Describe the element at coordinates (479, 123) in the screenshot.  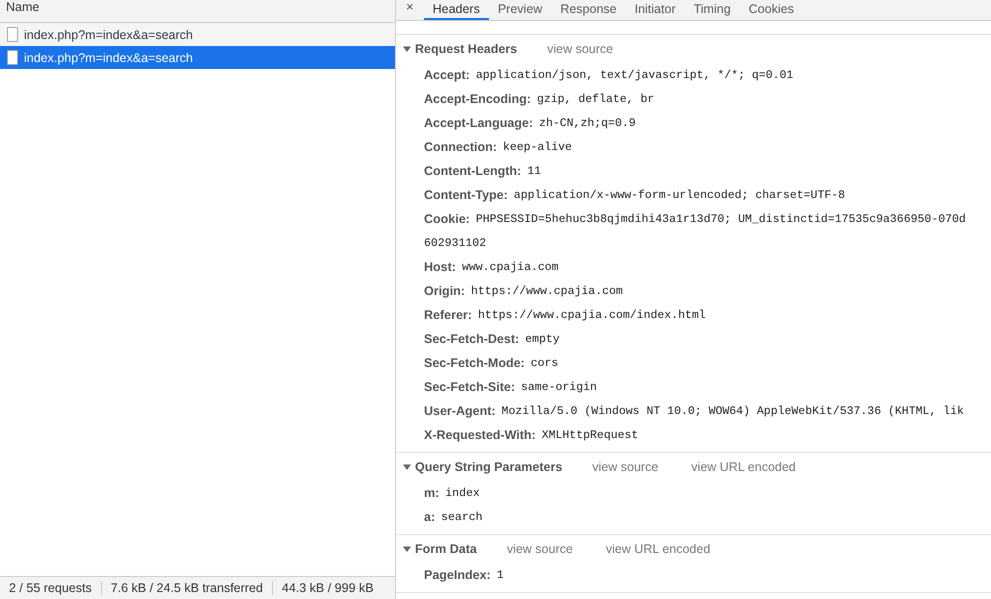
I see `header-name: Accept-Language:` at that location.